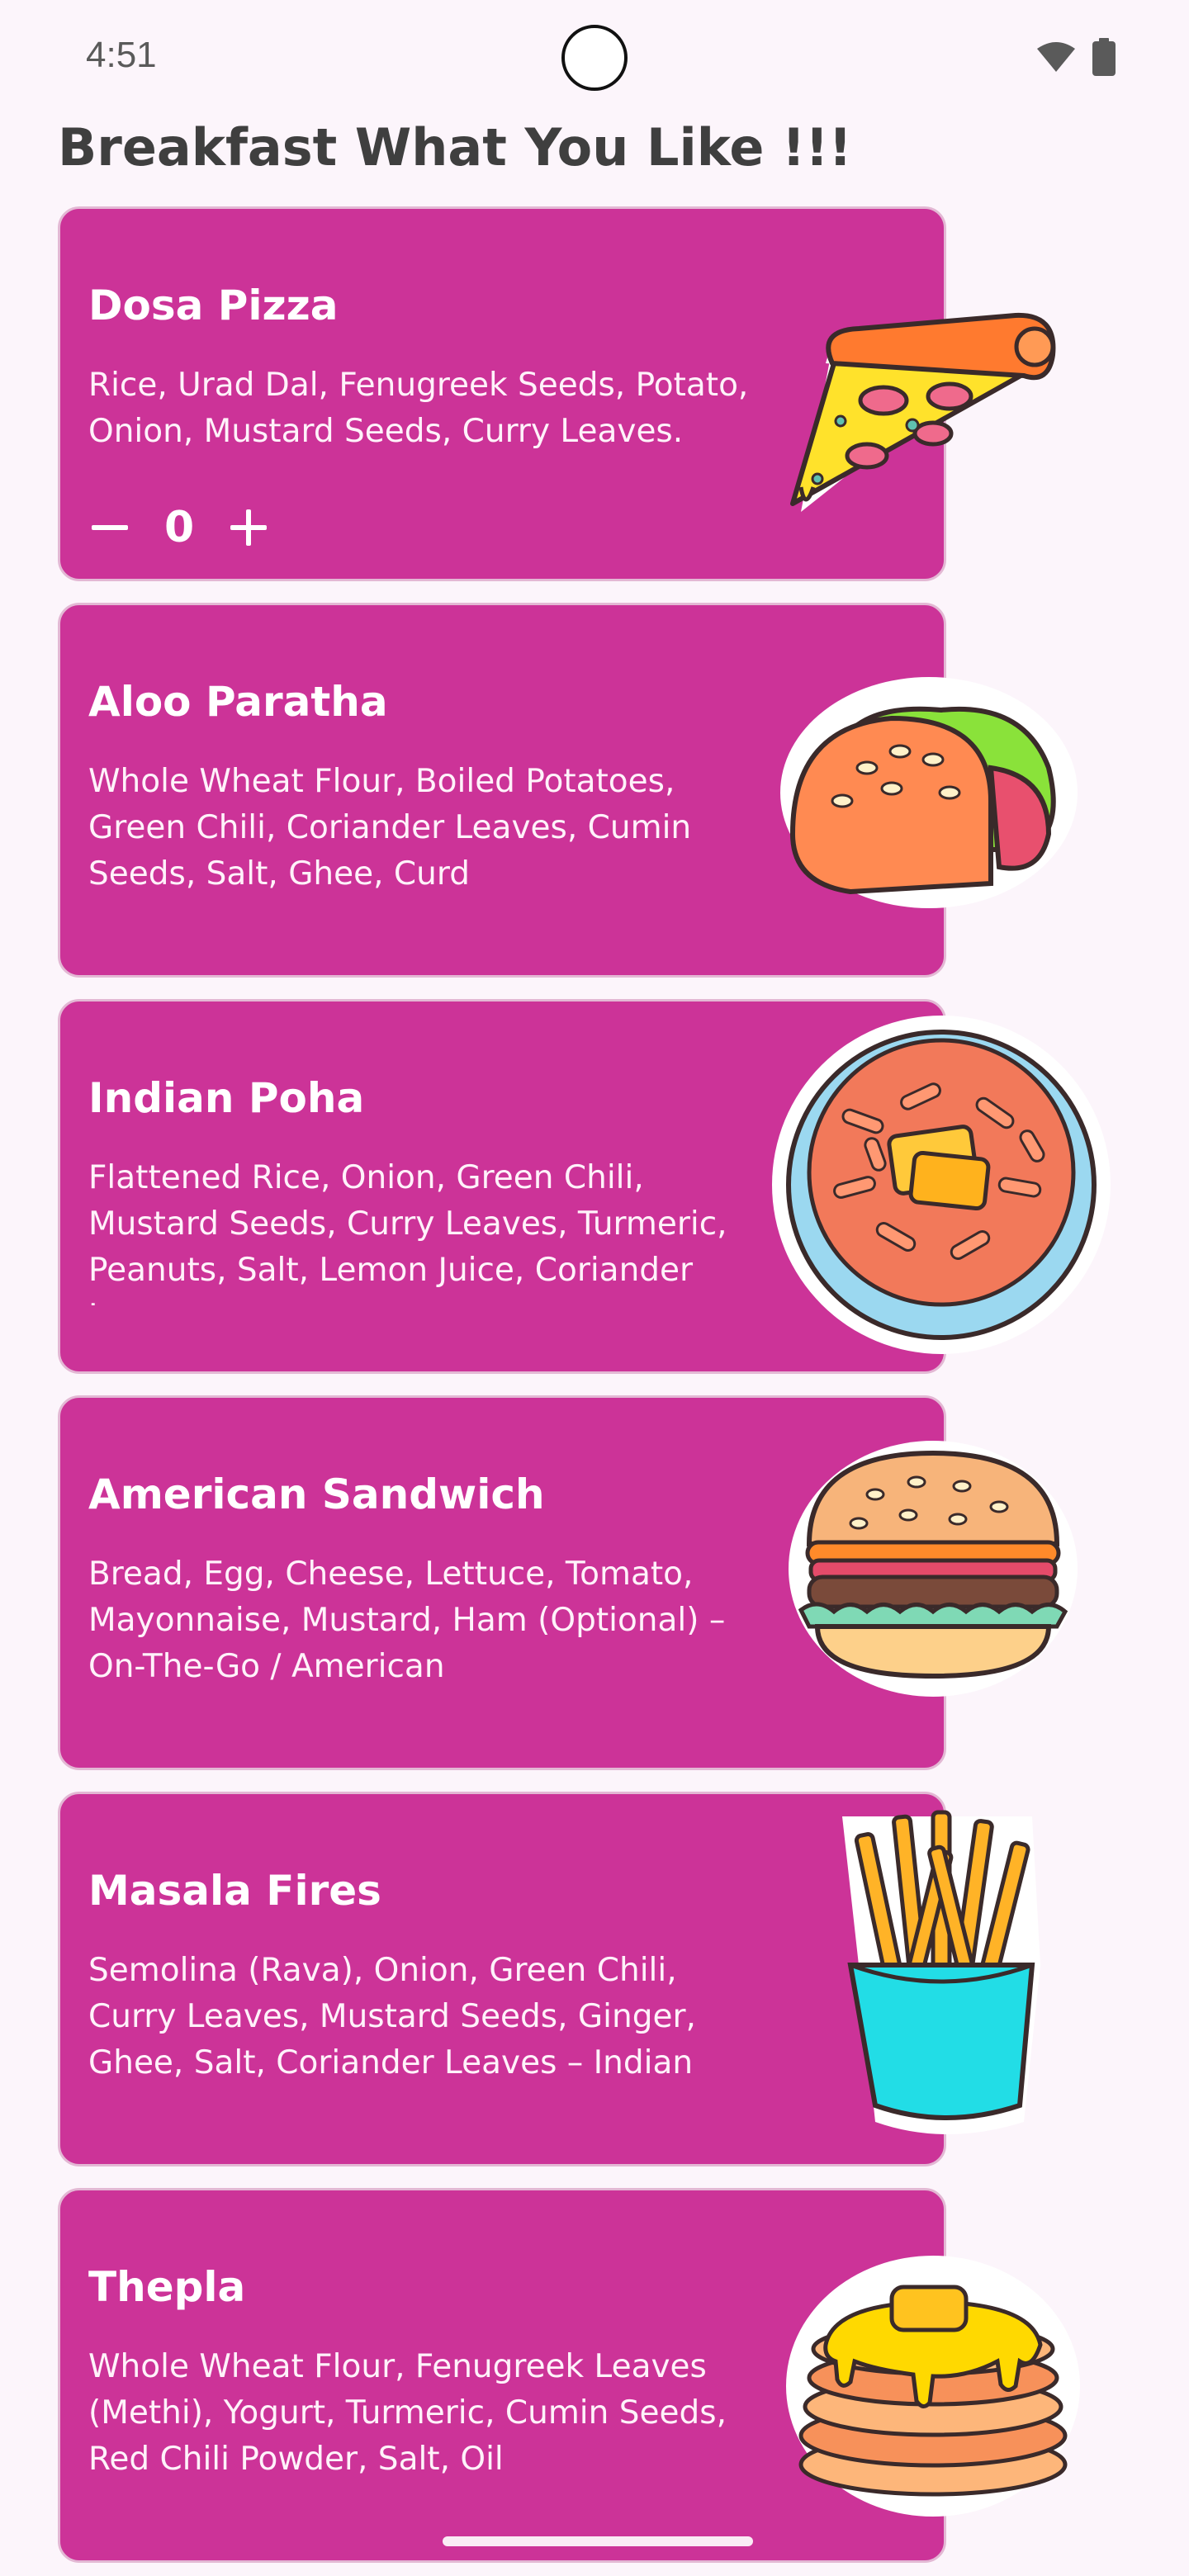 Image resolution: width=1189 pixels, height=2576 pixels. I want to click on burger-icon, so click(933, 1569).